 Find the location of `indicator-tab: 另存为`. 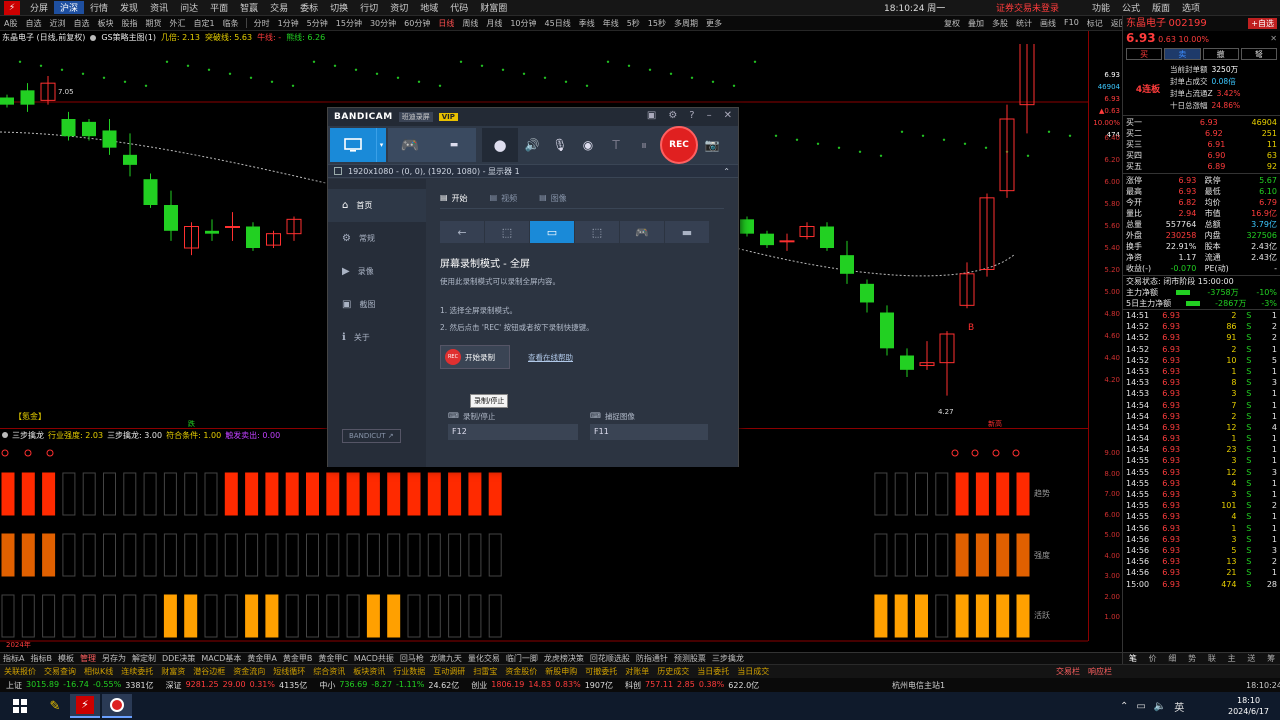

indicator-tab: 另存为 is located at coordinates (114, 658).